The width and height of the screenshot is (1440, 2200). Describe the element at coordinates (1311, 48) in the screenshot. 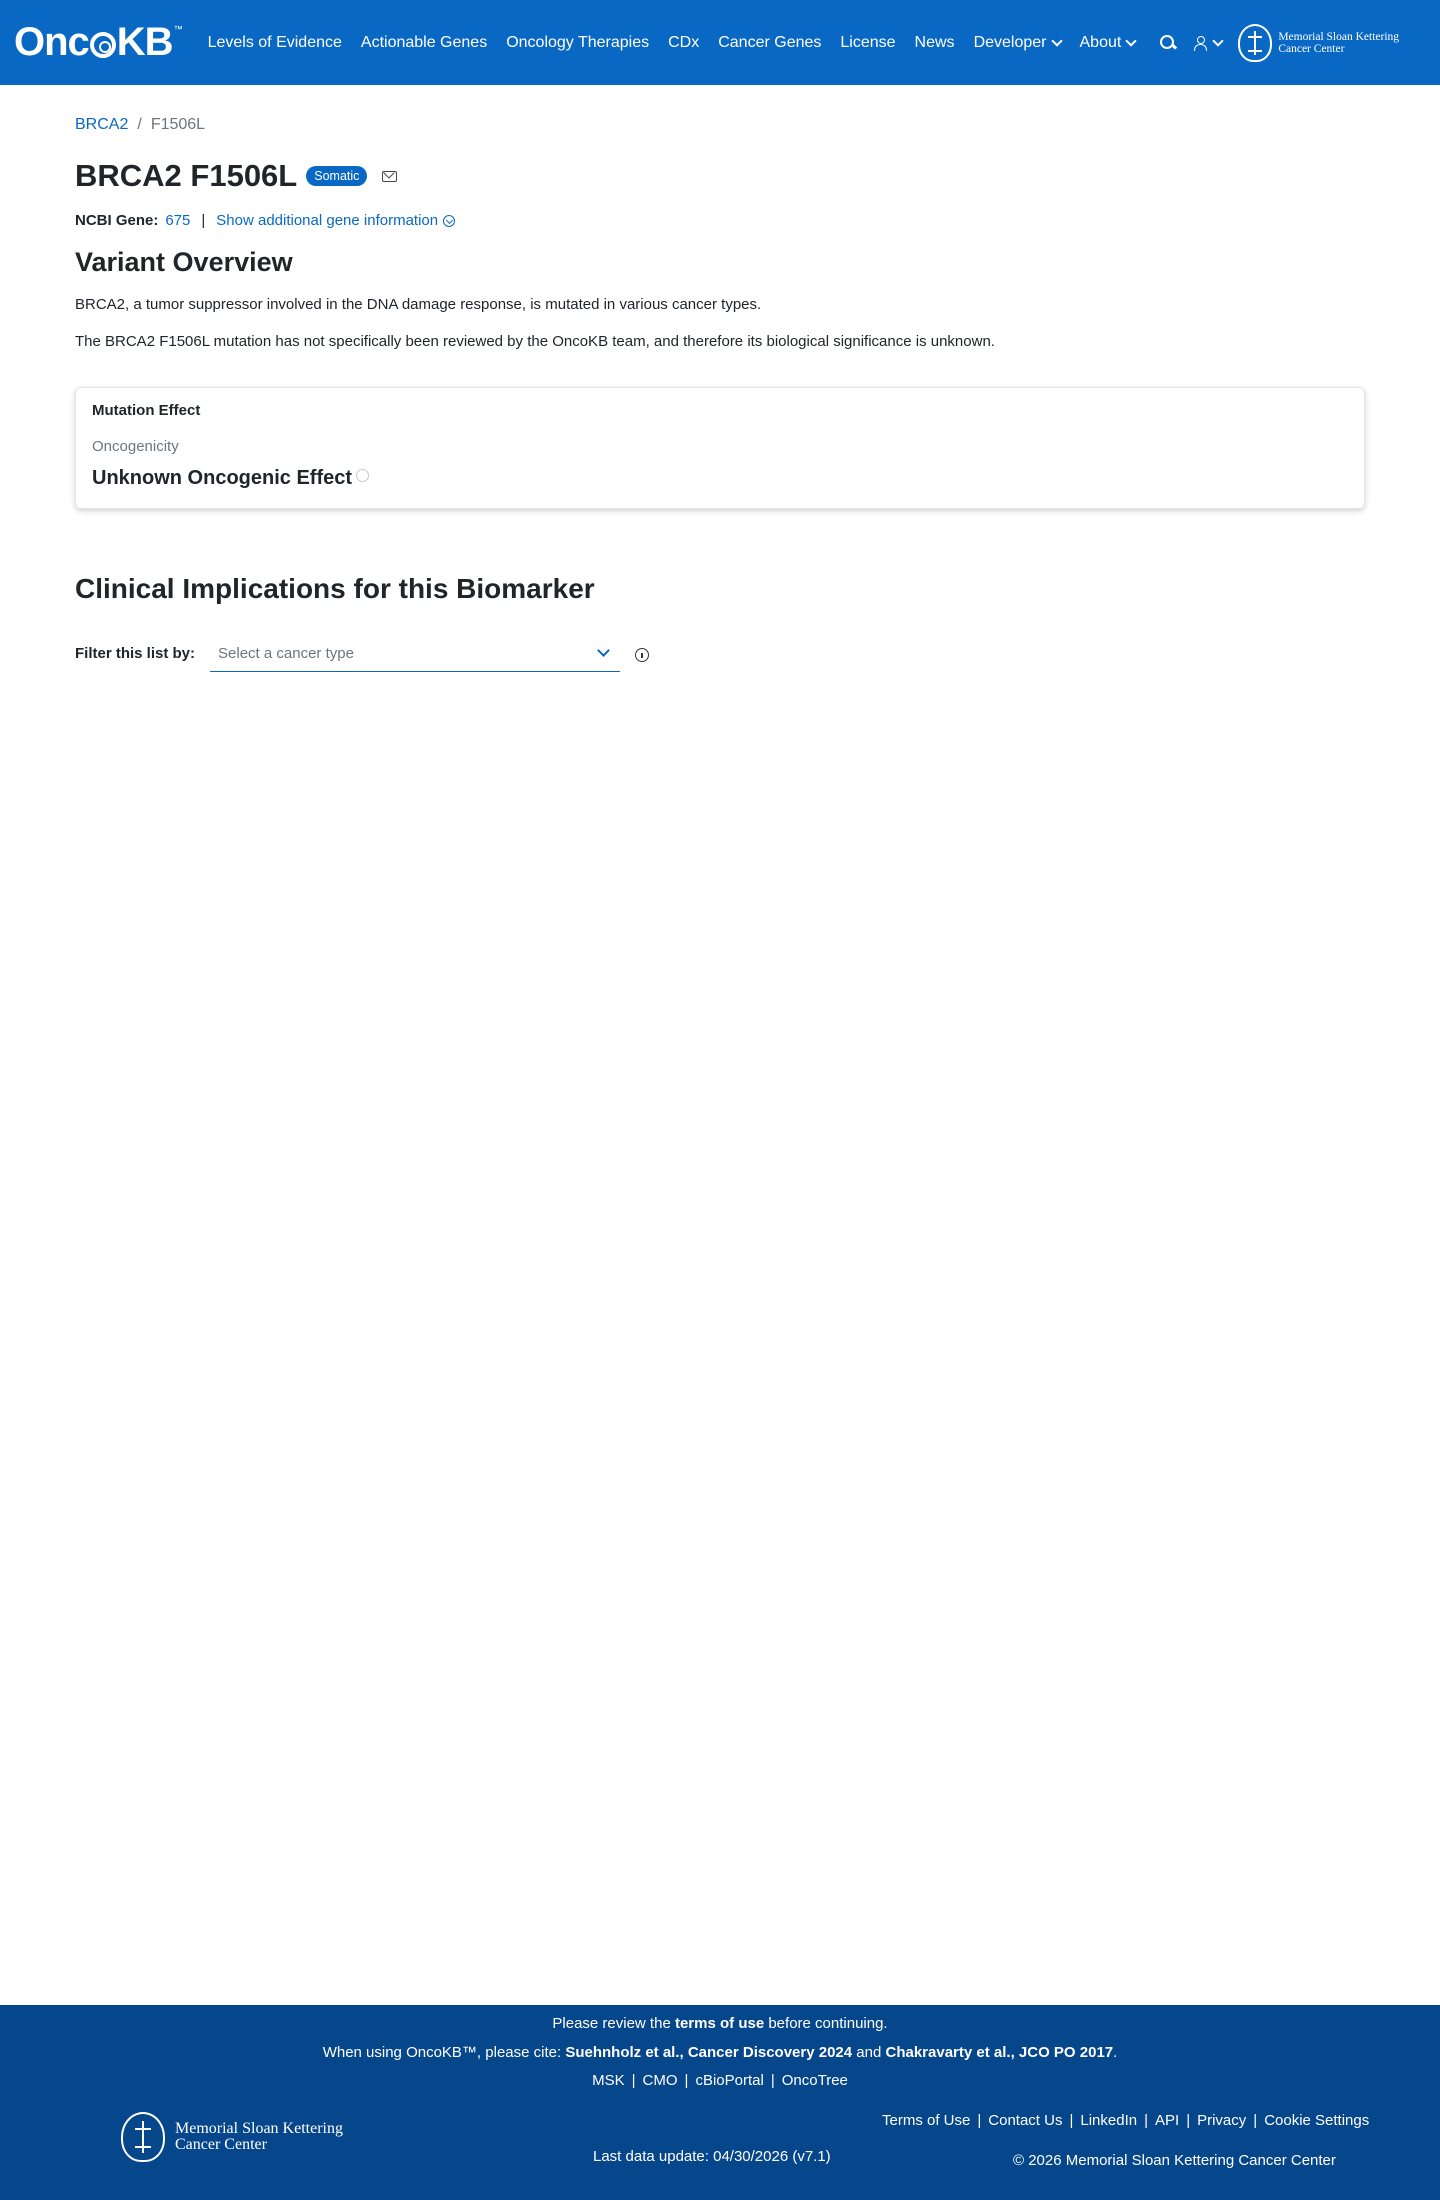

I see `msk-line-2: Cancer Center` at that location.